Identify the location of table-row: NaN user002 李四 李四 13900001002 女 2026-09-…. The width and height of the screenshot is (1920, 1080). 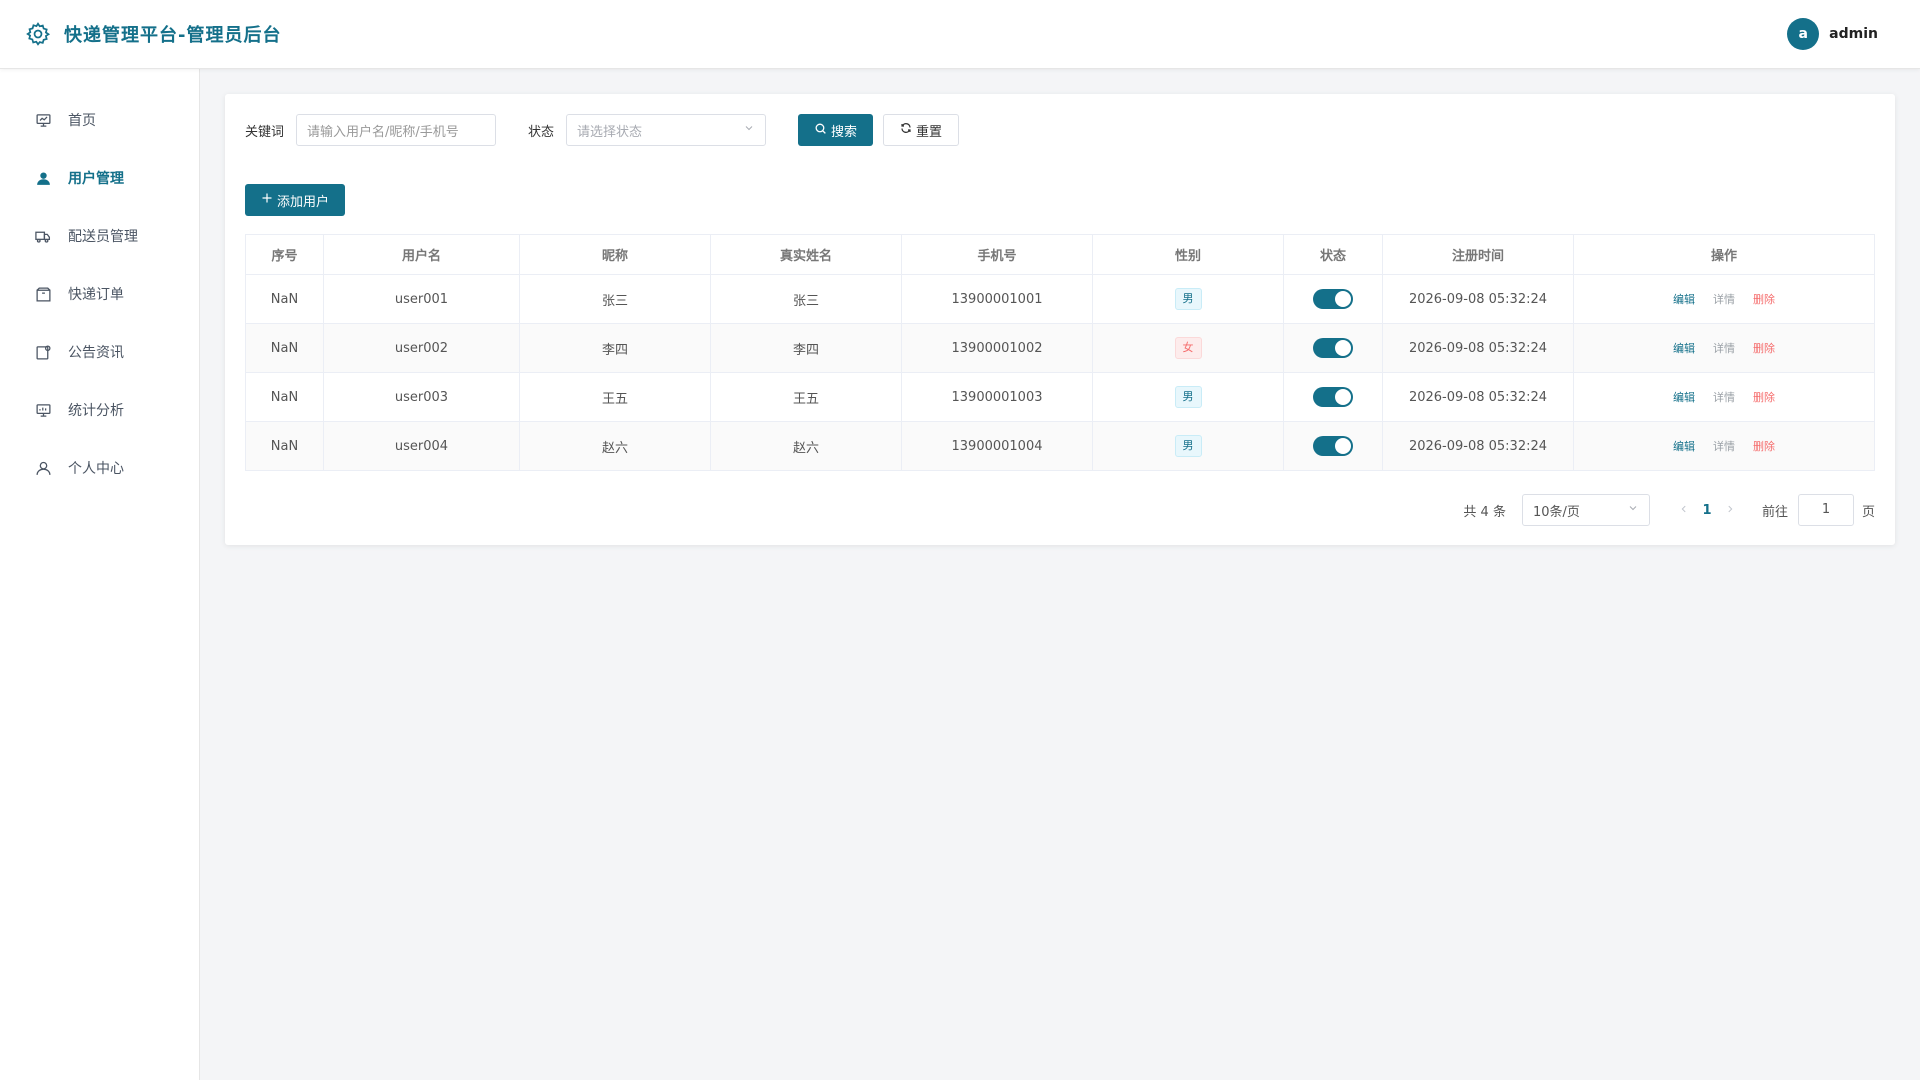
(1060, 348).